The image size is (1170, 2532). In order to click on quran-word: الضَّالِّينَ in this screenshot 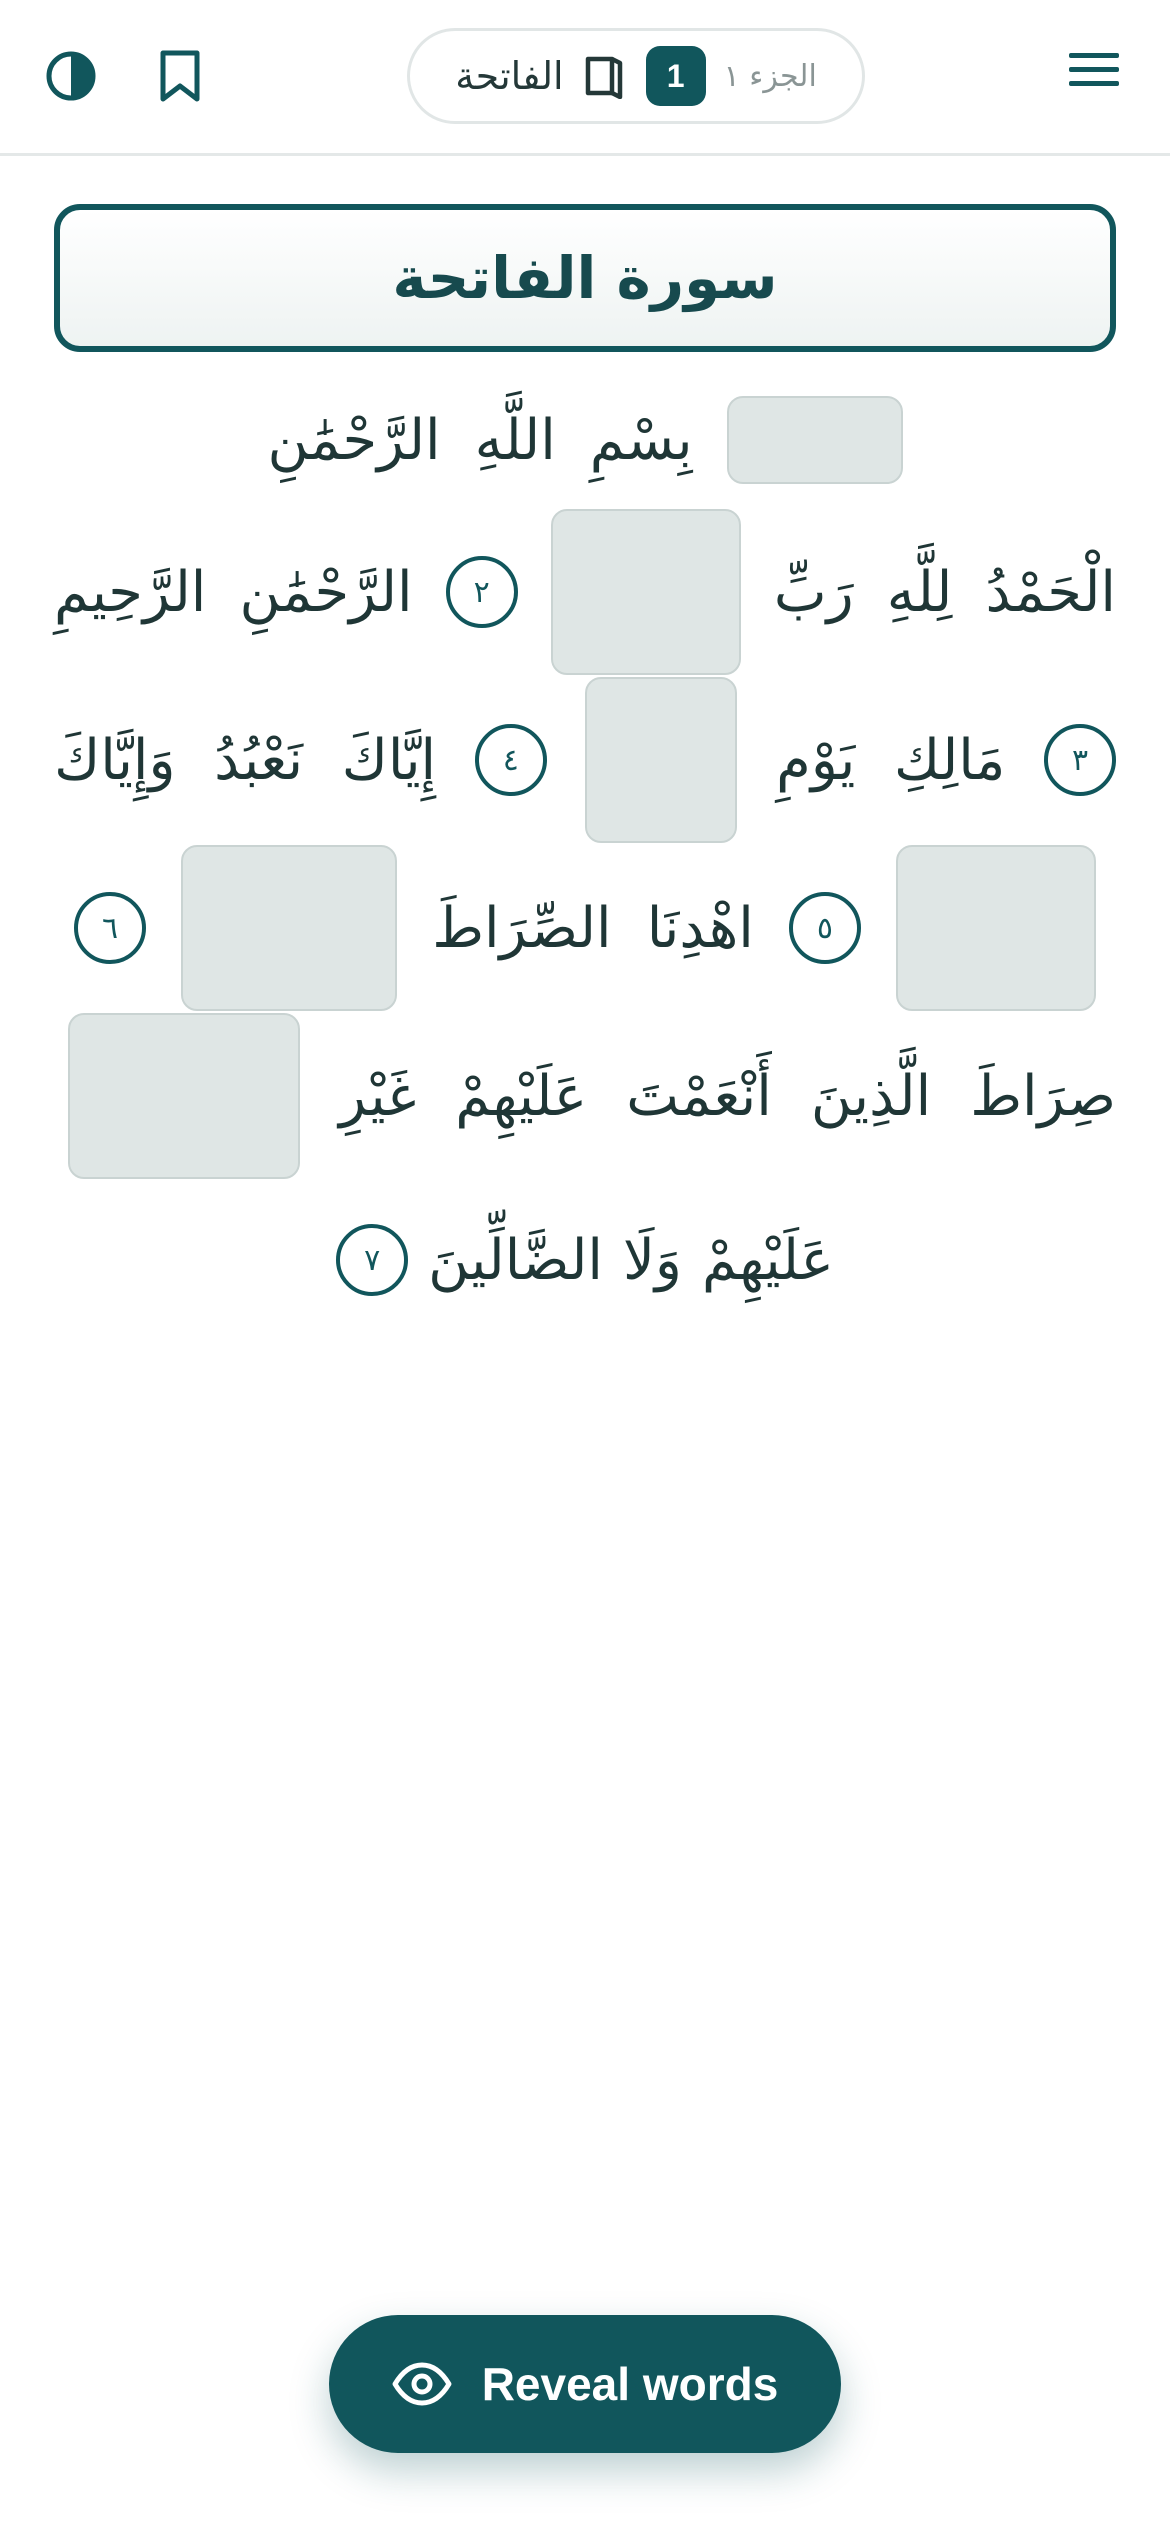, I will do `click(515, 1260)`.